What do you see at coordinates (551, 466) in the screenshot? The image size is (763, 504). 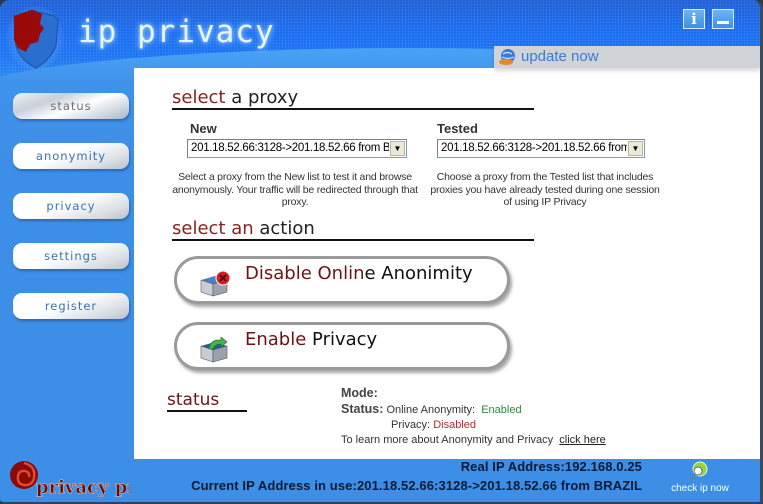 I see `real-ip-text: Real IP Address:192.168.0.25` at bounding box center [551, 466].